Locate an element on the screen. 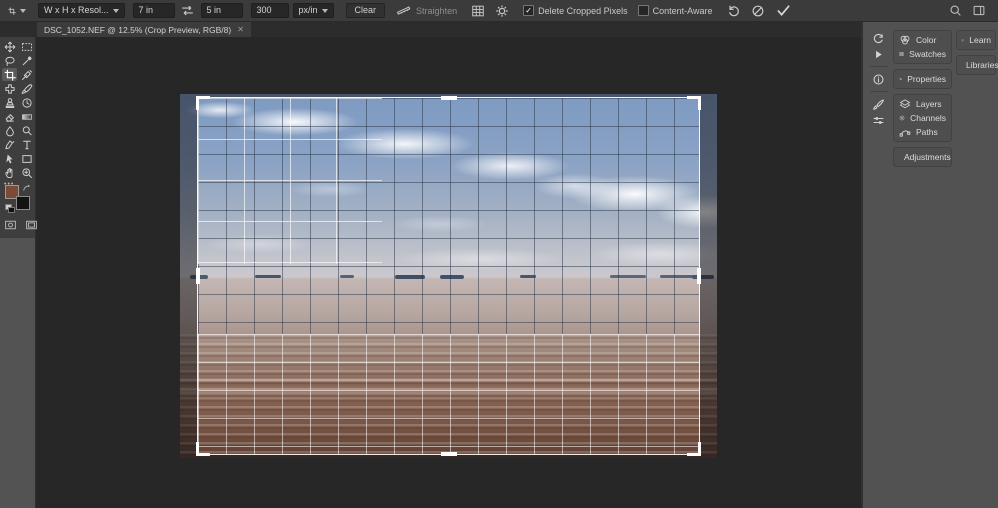 The width and height of the screenshot is (998, 508). tool-zoom is located at coordinates (26, 172).